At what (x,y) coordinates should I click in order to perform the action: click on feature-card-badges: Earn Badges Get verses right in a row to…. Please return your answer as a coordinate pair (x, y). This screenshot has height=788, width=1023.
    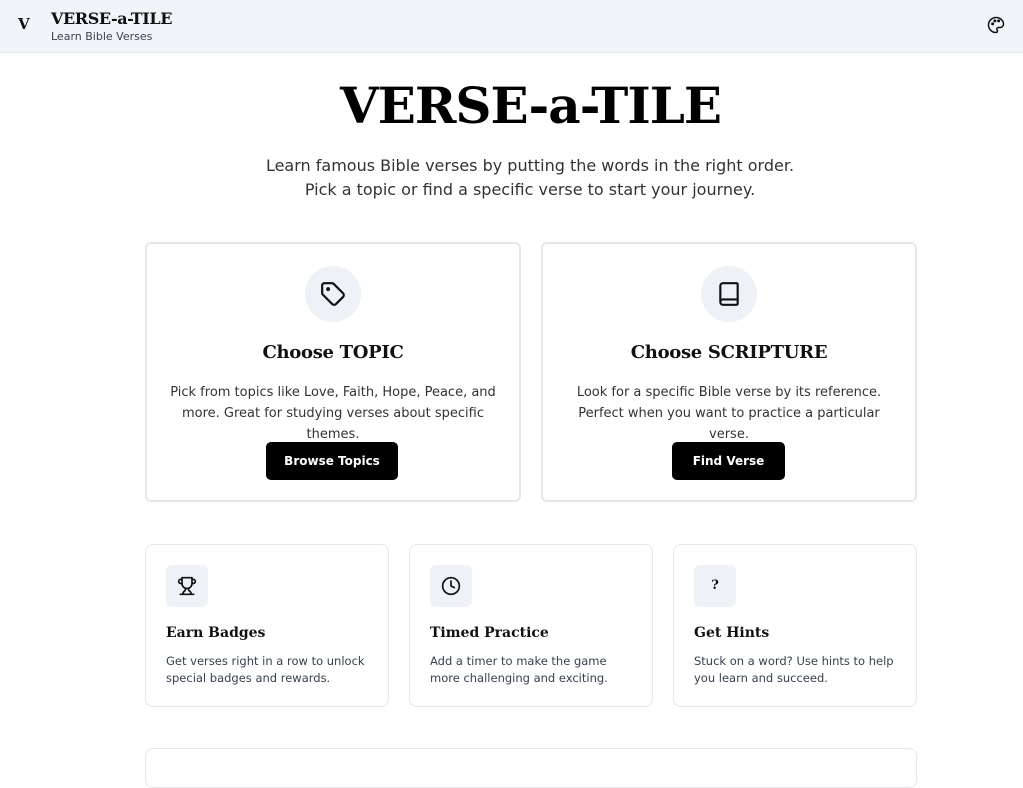
    Looking at the image, I should click on (267, 625).